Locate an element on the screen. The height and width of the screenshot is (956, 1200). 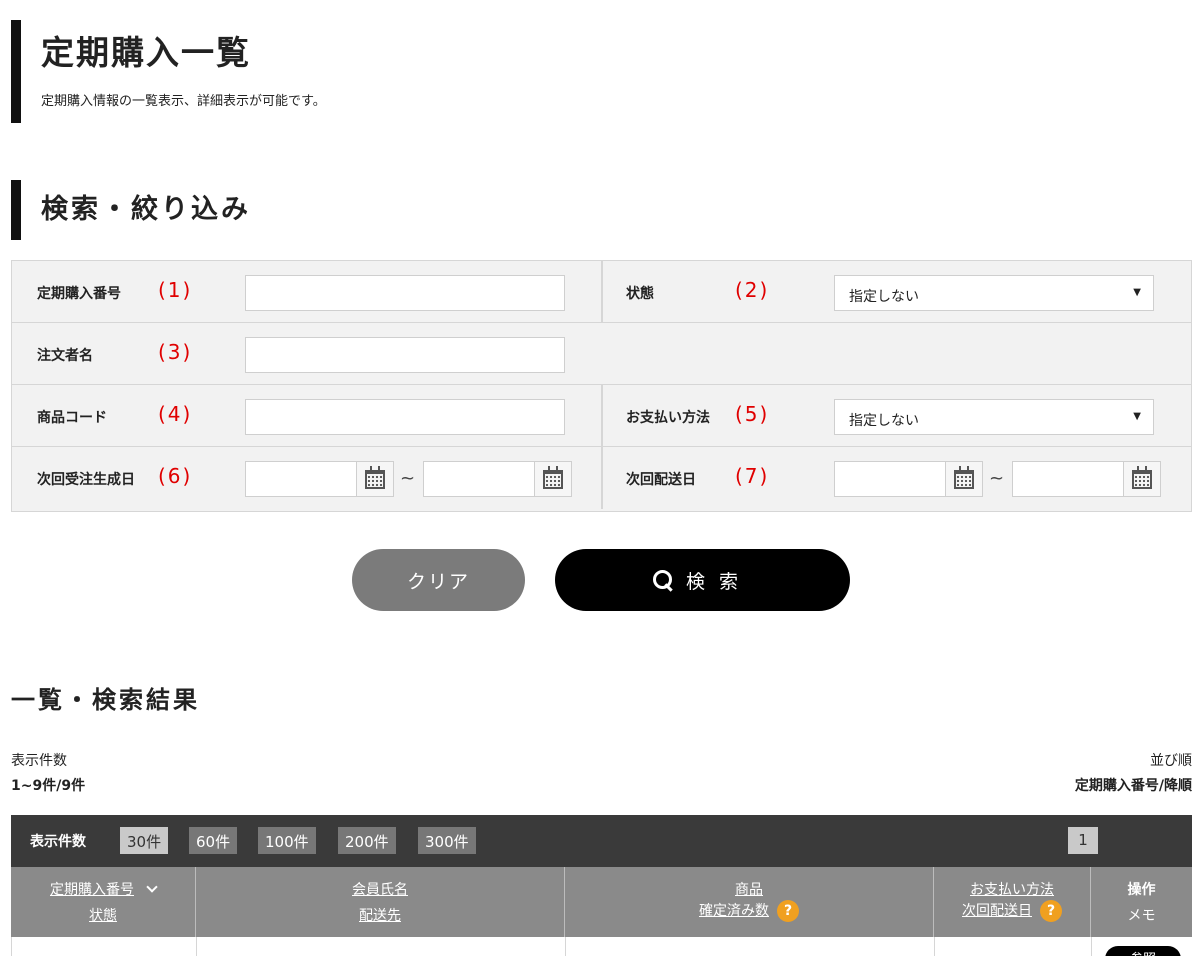
payment-method-select: 指定しない ▼ is located at coordinates (994, 417).